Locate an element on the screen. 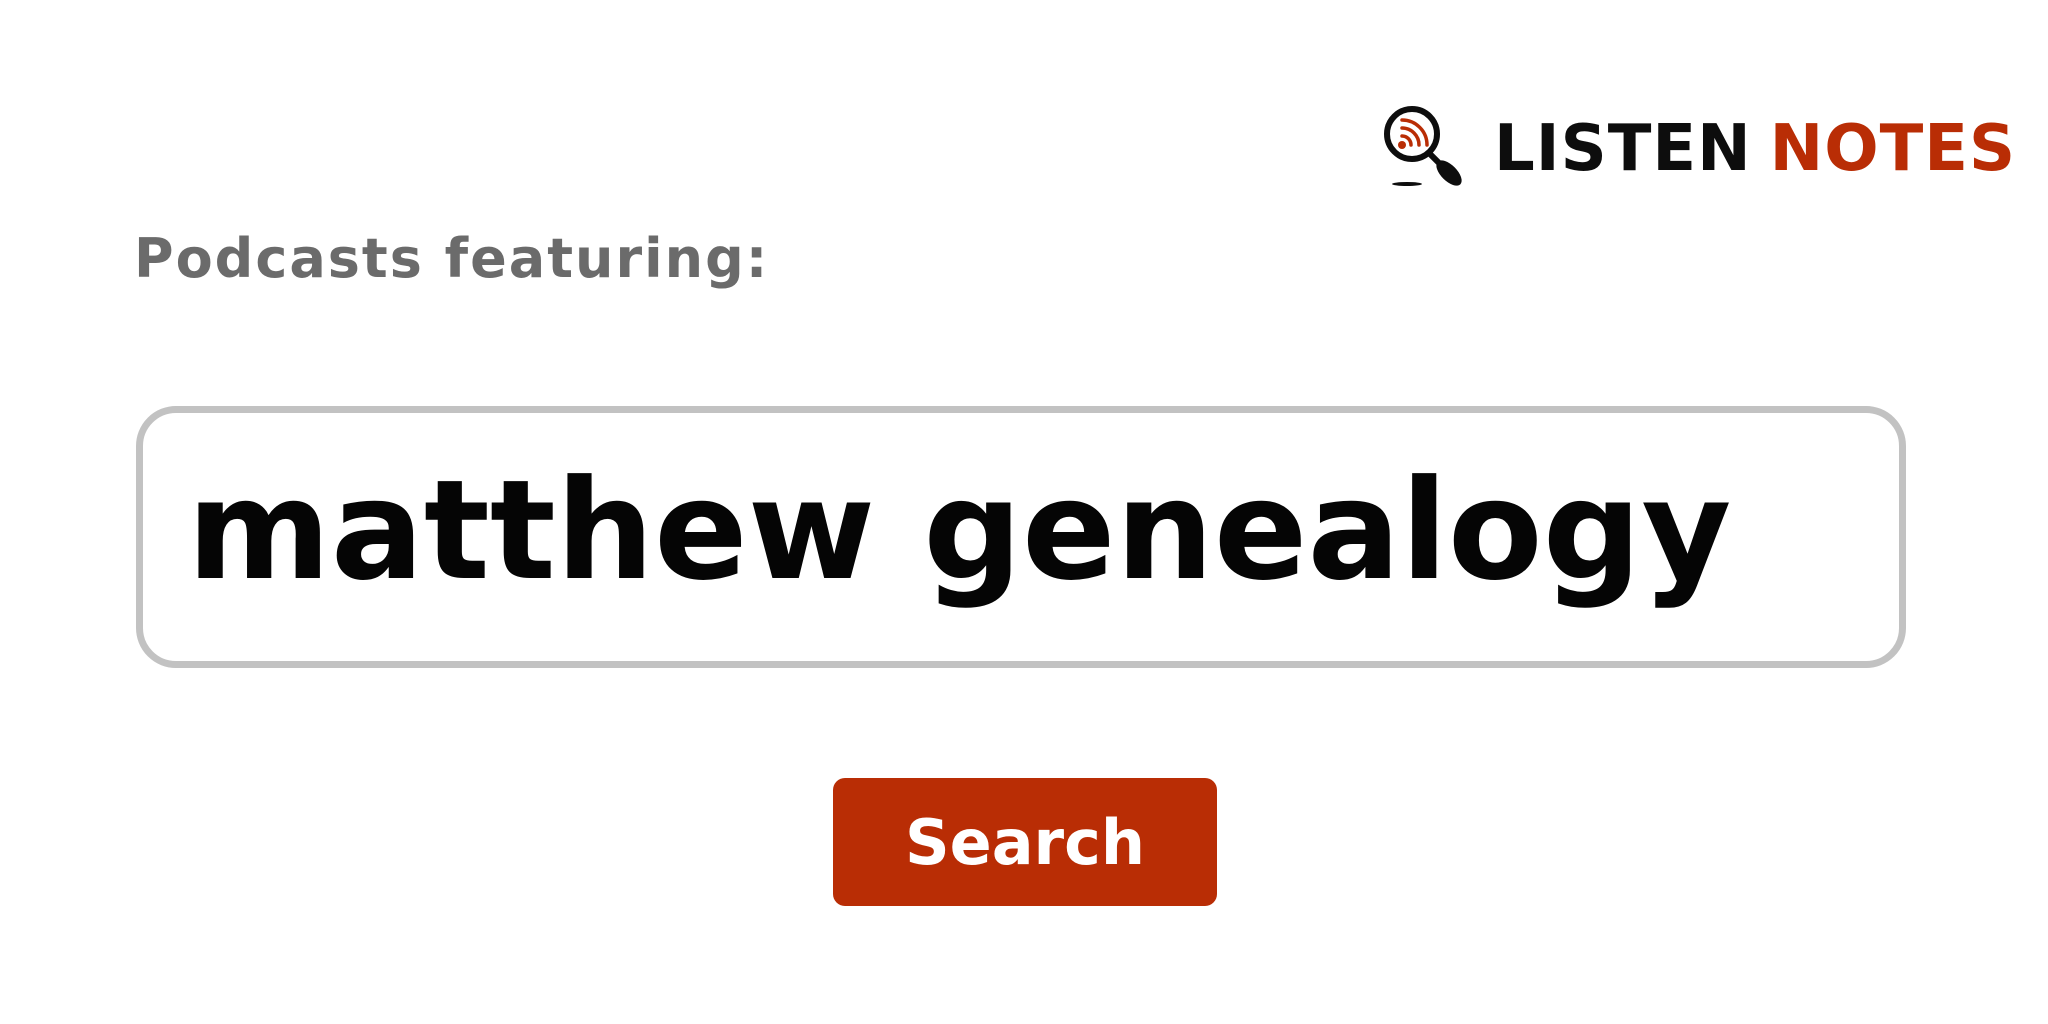  search-button: Search is located at coordinates (1025, 842).